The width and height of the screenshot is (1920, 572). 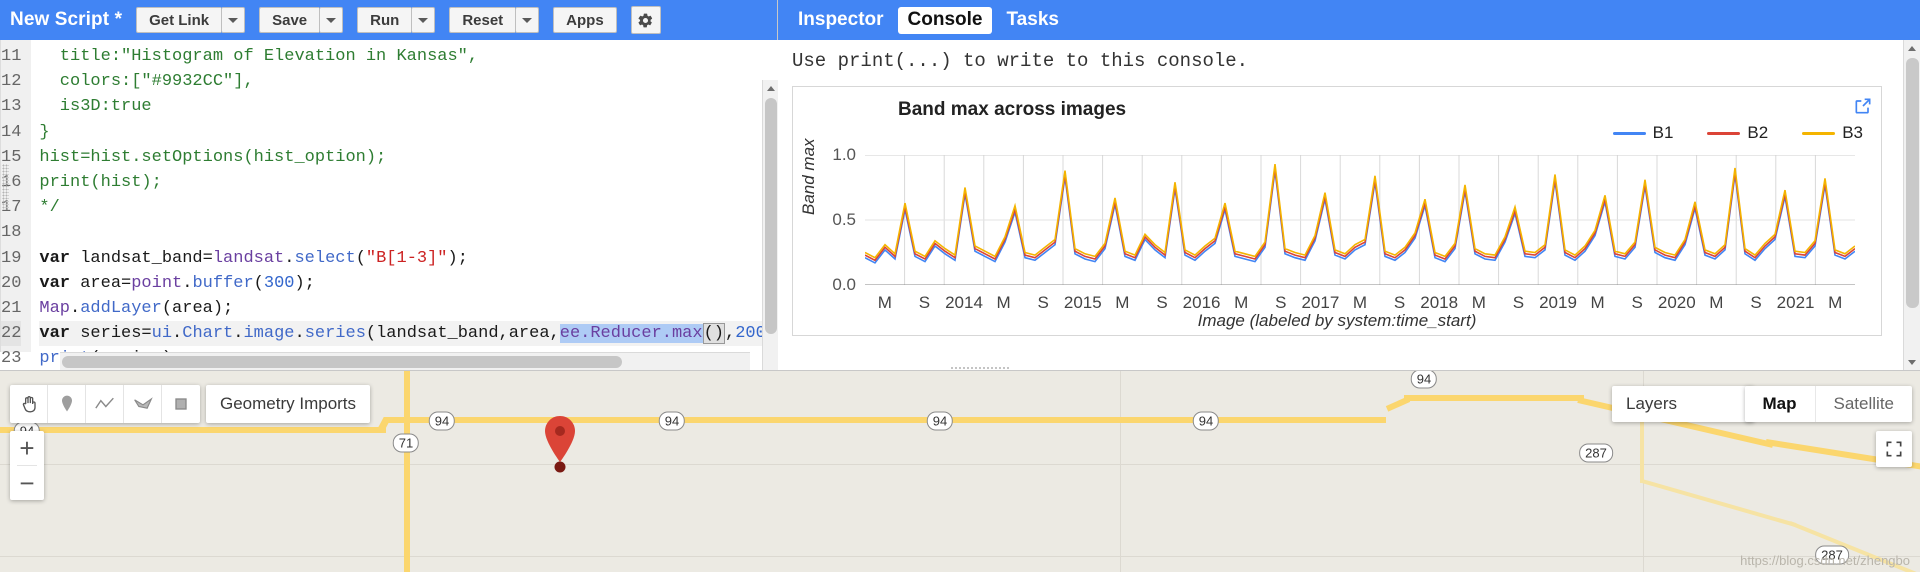 What do you see at coordinates (11, 334) in the screenshot?
I see `line-number: 22` at bounding box center [11, 334].